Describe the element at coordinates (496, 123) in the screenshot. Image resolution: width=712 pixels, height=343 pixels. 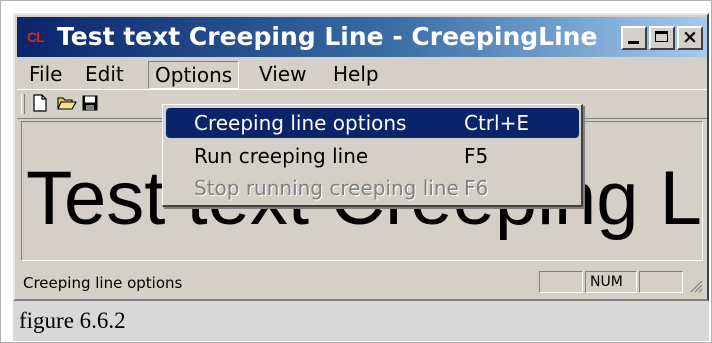
I see `menu-item-shortcut: Ctrl+E` at that location.